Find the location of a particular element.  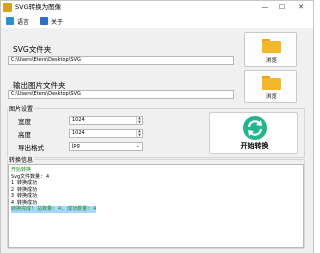

svg-folder-browse-label: 浏览 is located at coordinates (271, 61).